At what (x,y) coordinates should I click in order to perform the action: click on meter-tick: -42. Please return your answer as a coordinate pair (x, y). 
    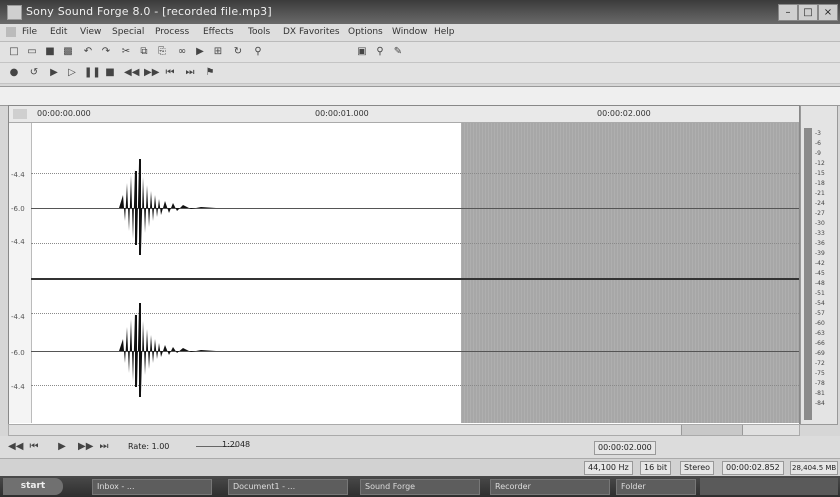
    Looking at the image, I should click on (820, 263).